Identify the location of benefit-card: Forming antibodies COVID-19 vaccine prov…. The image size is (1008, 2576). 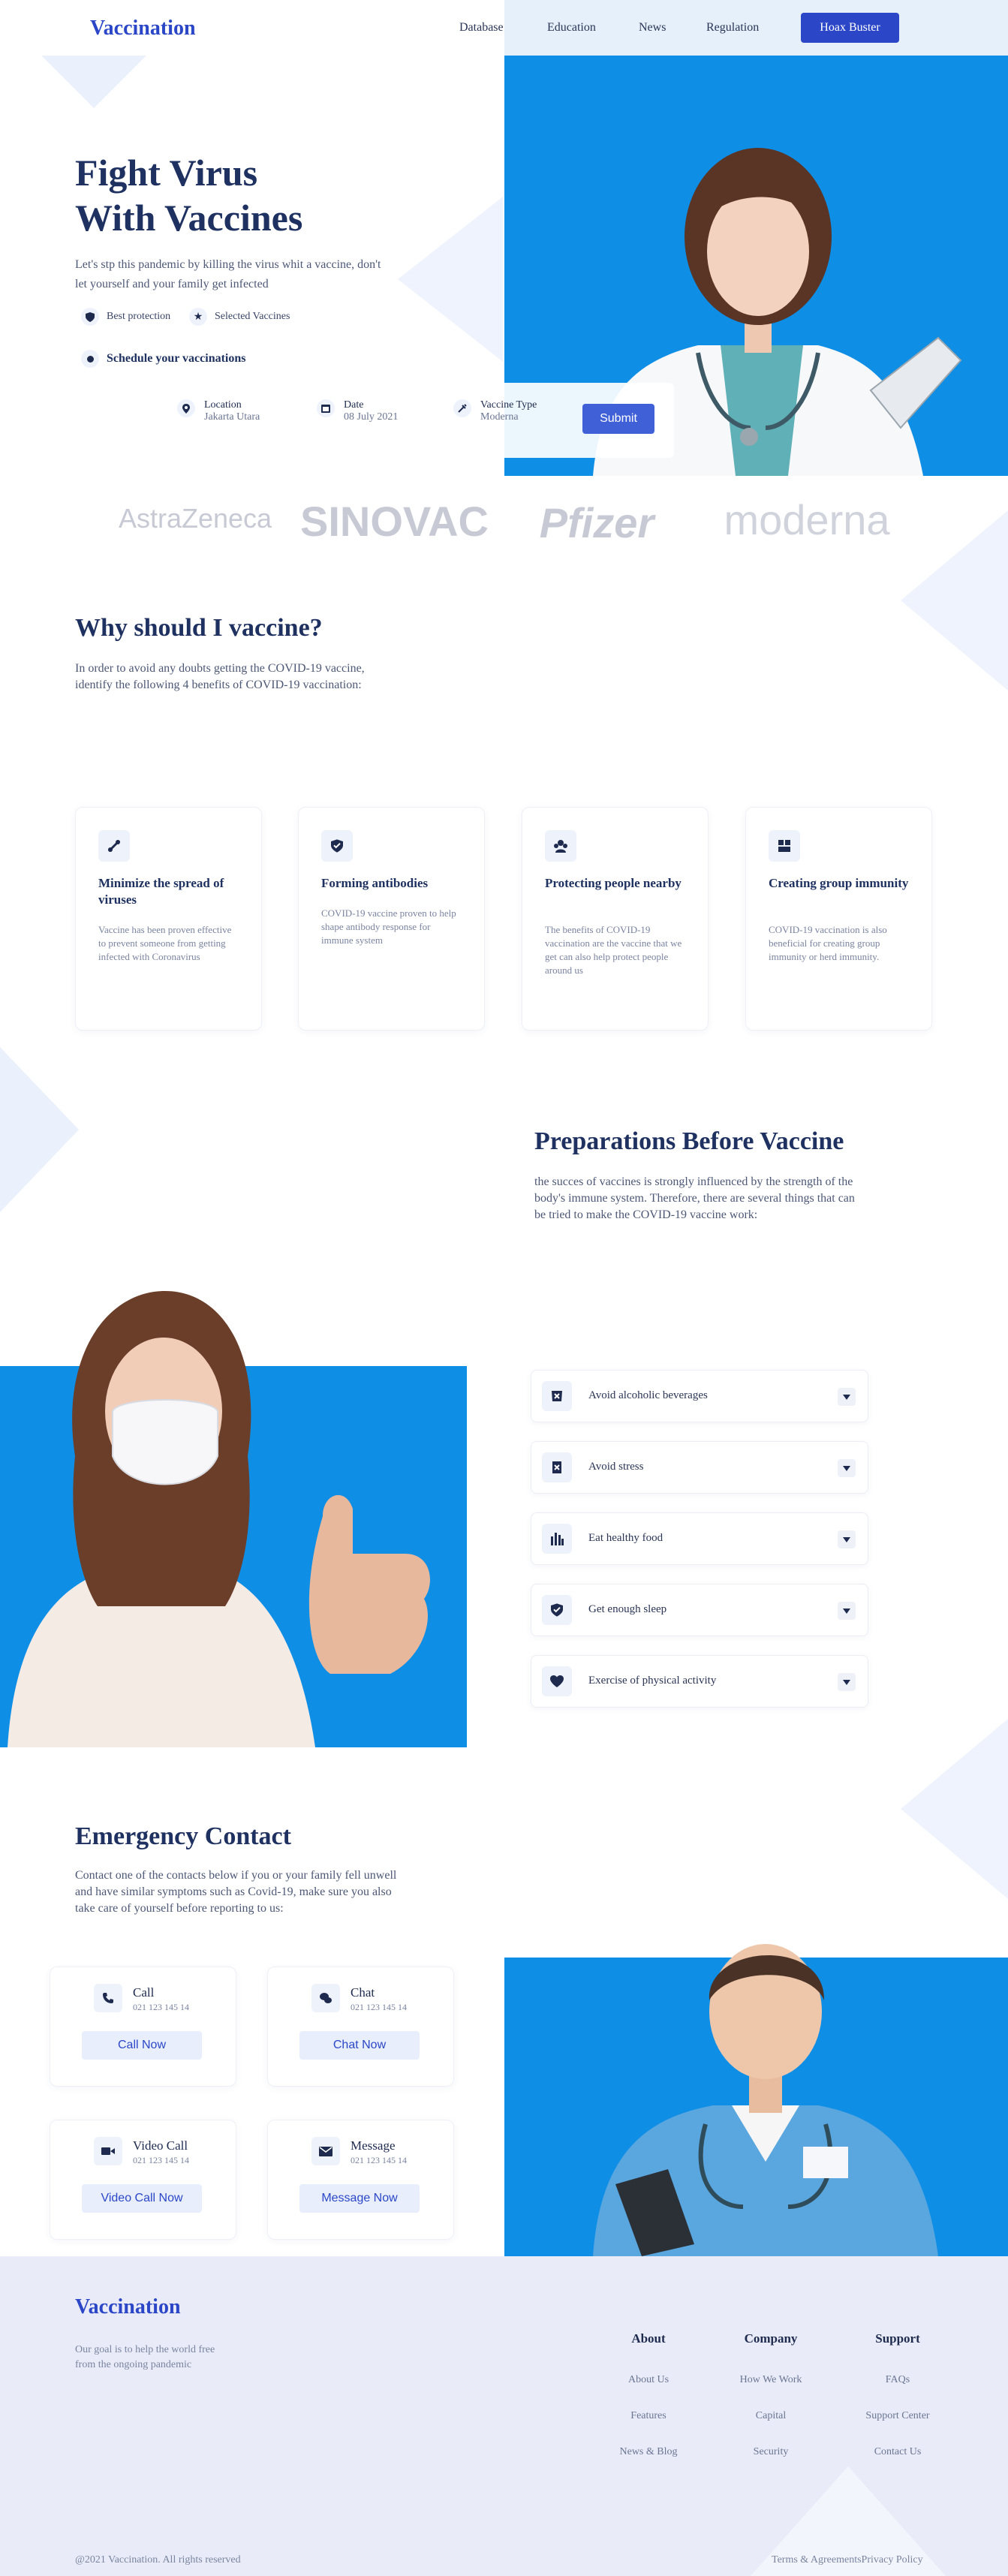
(391, 919).